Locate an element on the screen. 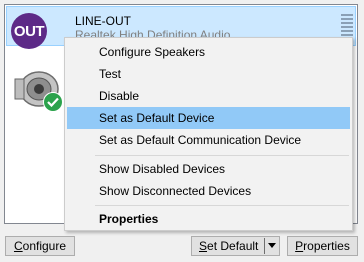 The height and width of the screenshot is (262, 364). default-device-check-icon is located at coordinates (53, 102).